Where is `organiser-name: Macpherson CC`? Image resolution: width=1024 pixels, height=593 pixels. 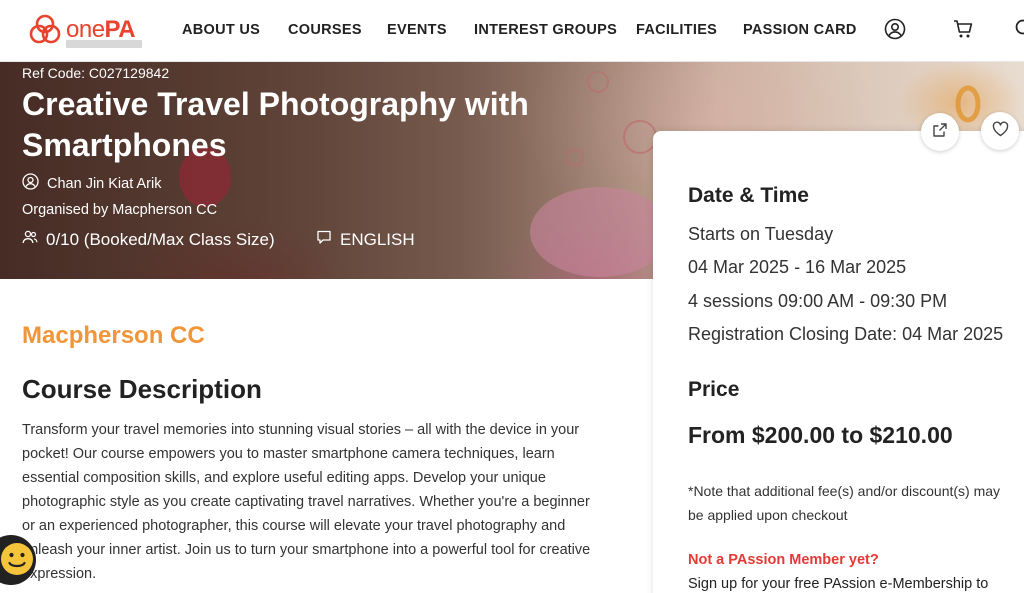
organiser-name: Macpherson CC is located at coordinates (113, 336).